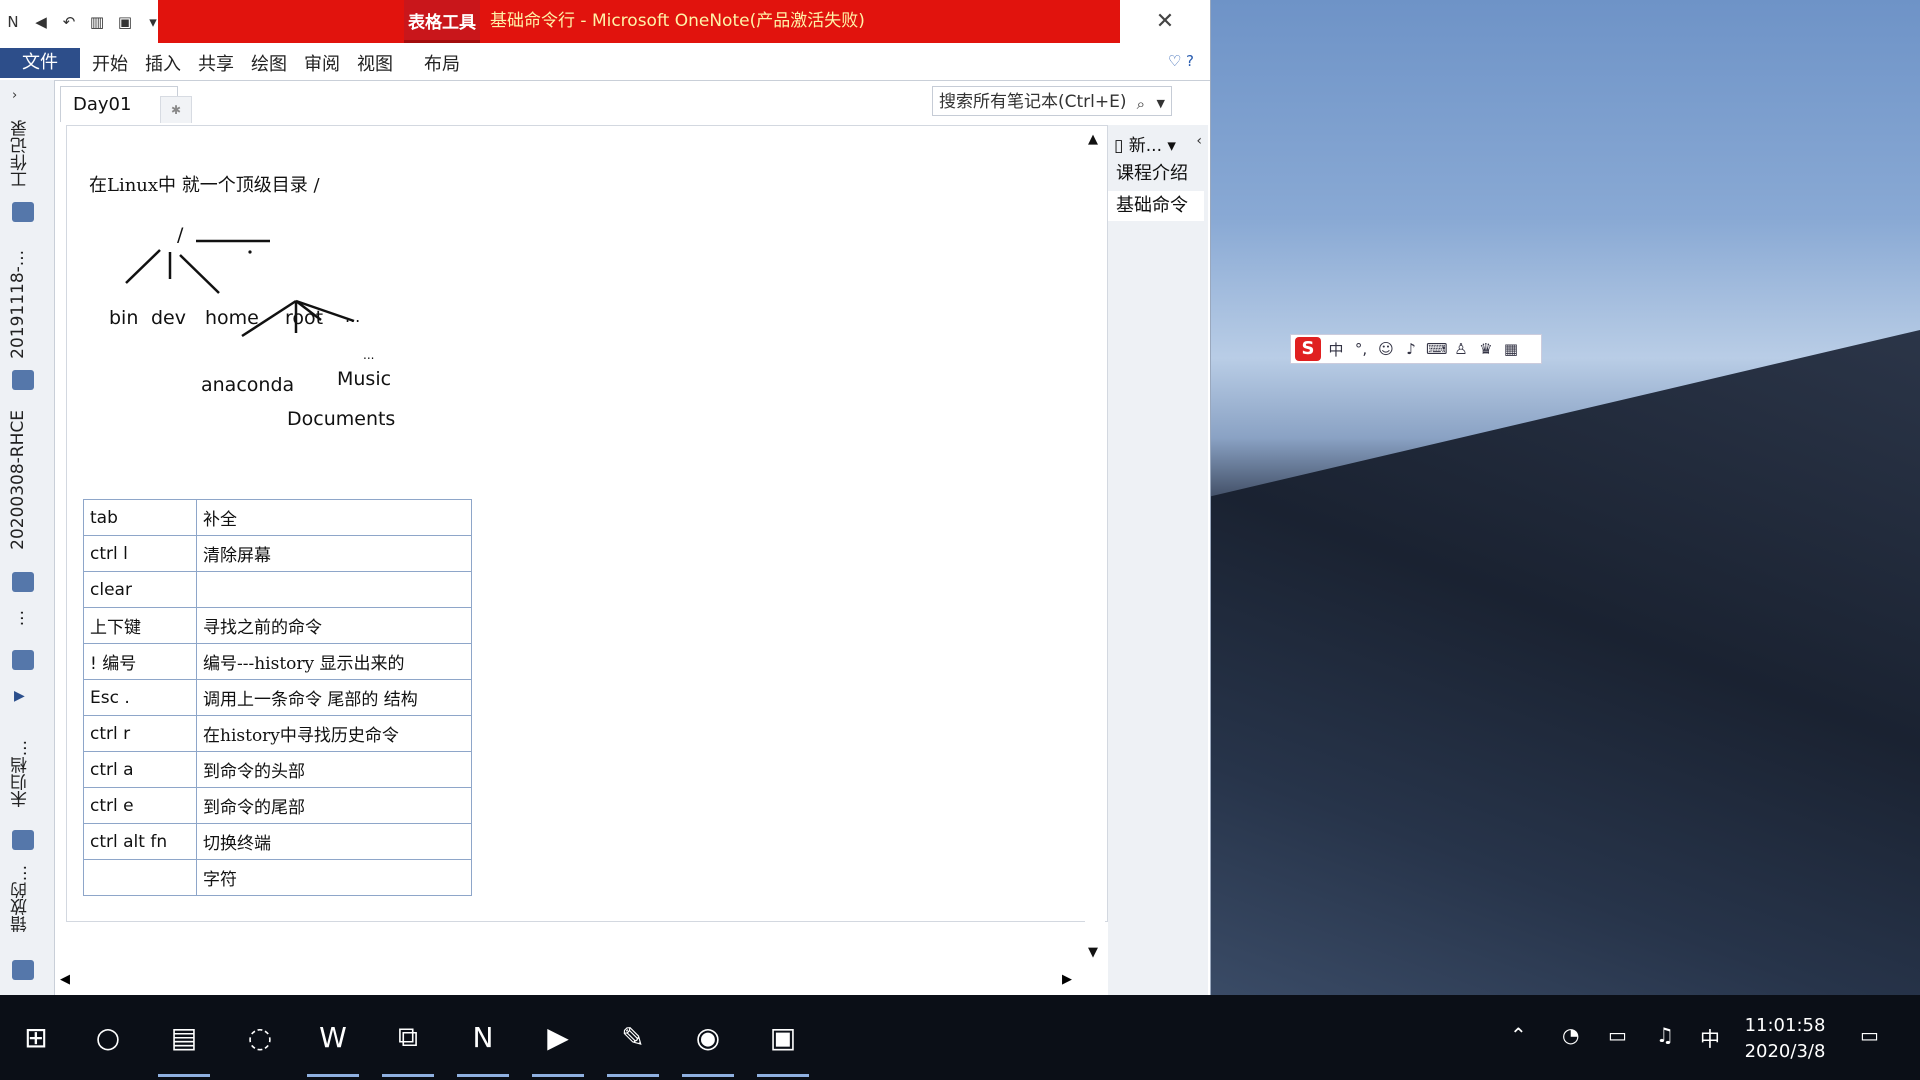 Image resolution: width=1920 pixels, height=1080 pixels. What do you see at coordinates (334, 877) in the screenshot?
I see `command-desc-cell: 字符` at bounding box center [334, 877].